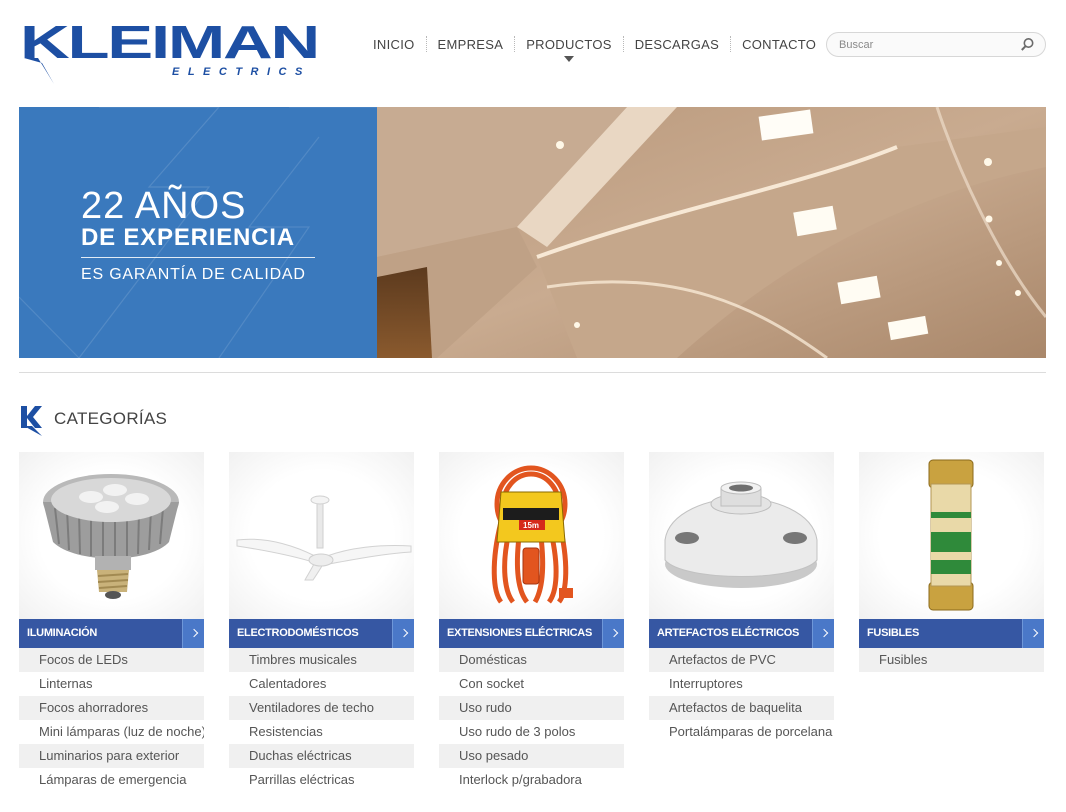 This screenshot has width=1066, height=812. I want to click on banner-rule, so click(198, 257).